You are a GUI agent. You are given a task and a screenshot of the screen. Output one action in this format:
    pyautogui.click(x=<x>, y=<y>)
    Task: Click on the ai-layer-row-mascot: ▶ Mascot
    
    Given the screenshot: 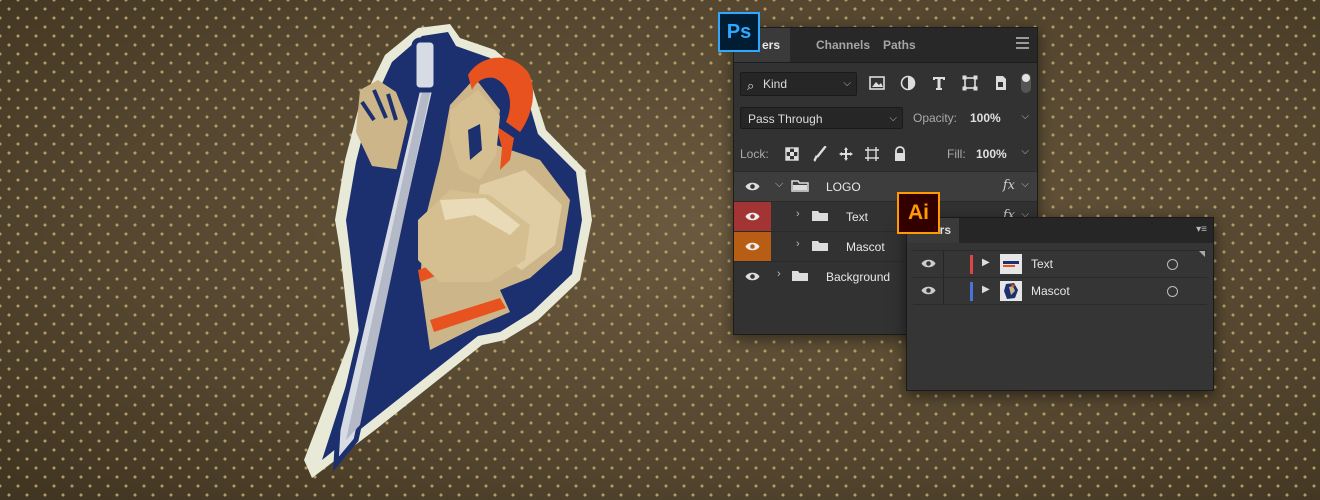 What is the action you would take?
    pyautogui.click(x=1060, y=291)
    